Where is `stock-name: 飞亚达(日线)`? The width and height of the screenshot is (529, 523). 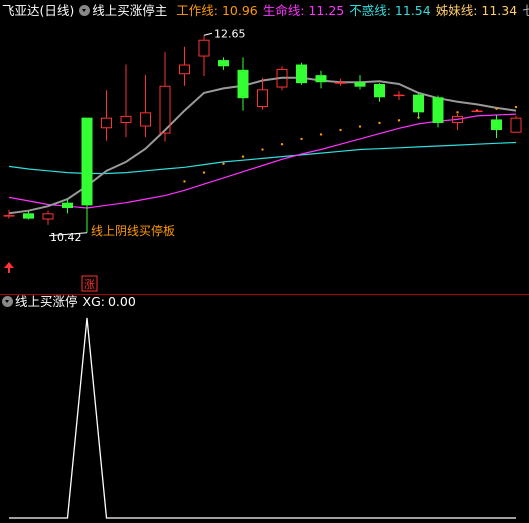 stock-name: 飞亚达(日线) is located at coordinates (38, 10).